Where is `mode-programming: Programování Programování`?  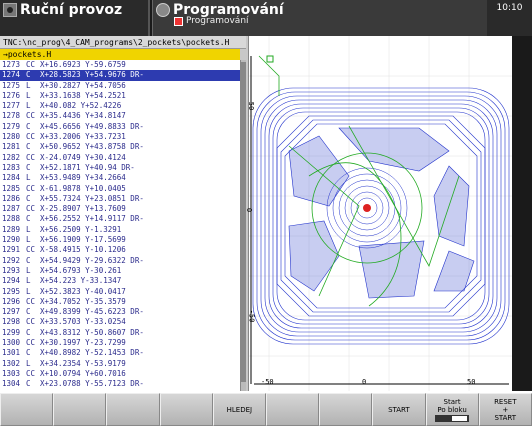
mode-programming: Programování Programování is located at coordinates (319, 18).